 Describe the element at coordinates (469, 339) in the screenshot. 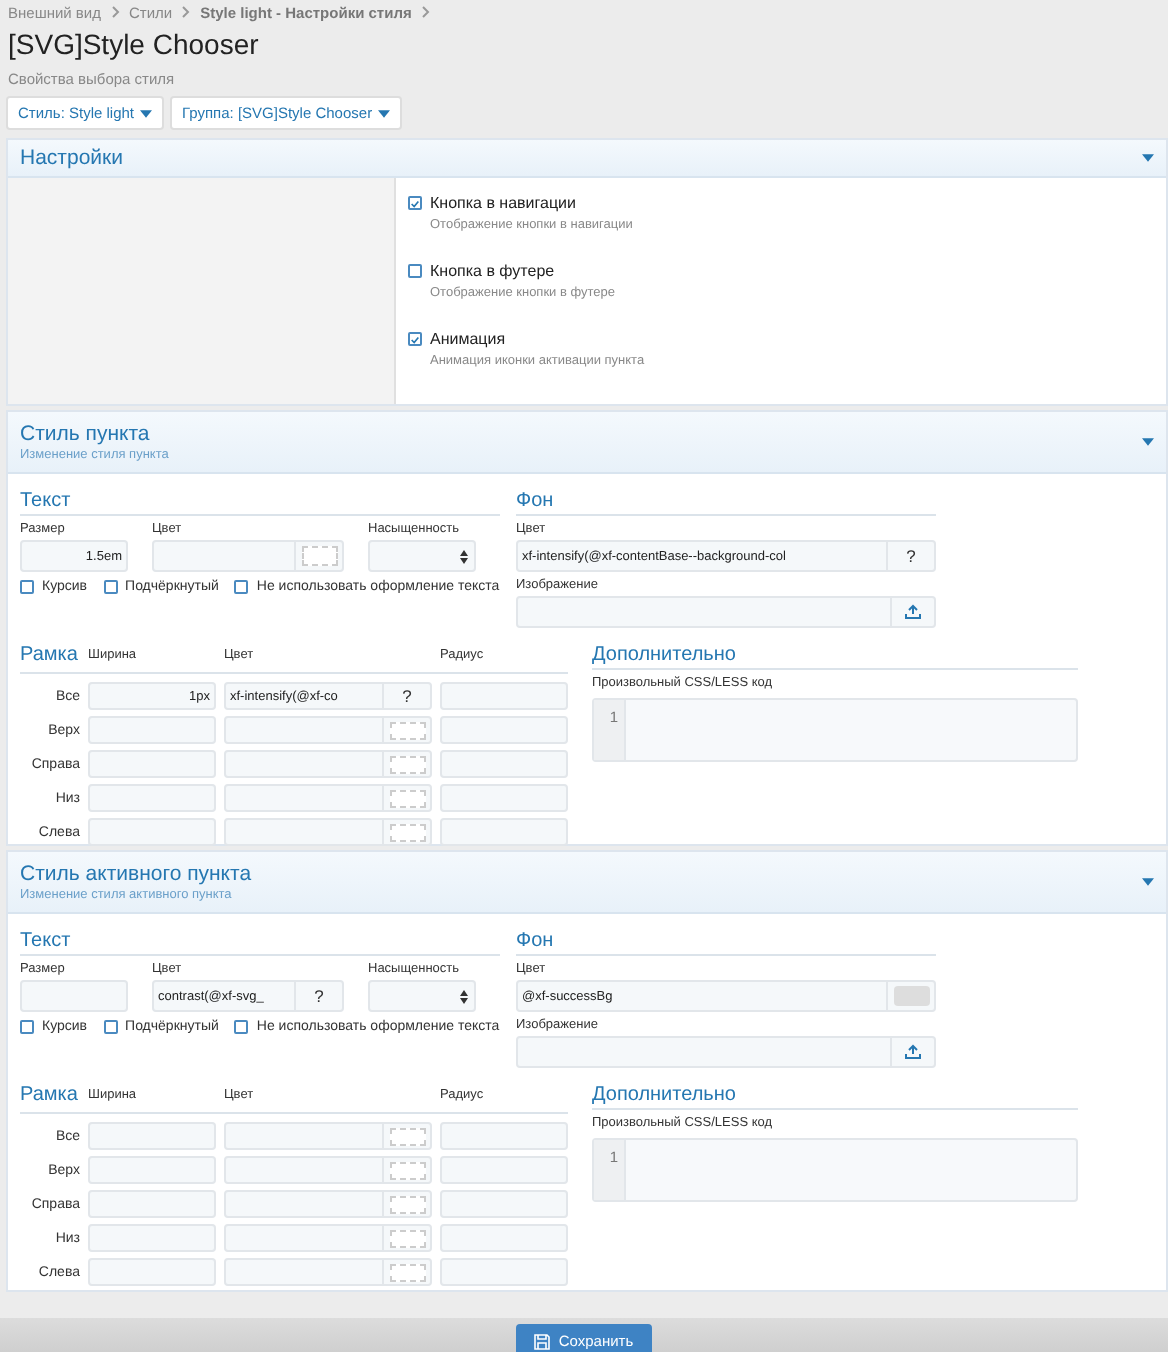

I see `option-label: Анимация` at that location.